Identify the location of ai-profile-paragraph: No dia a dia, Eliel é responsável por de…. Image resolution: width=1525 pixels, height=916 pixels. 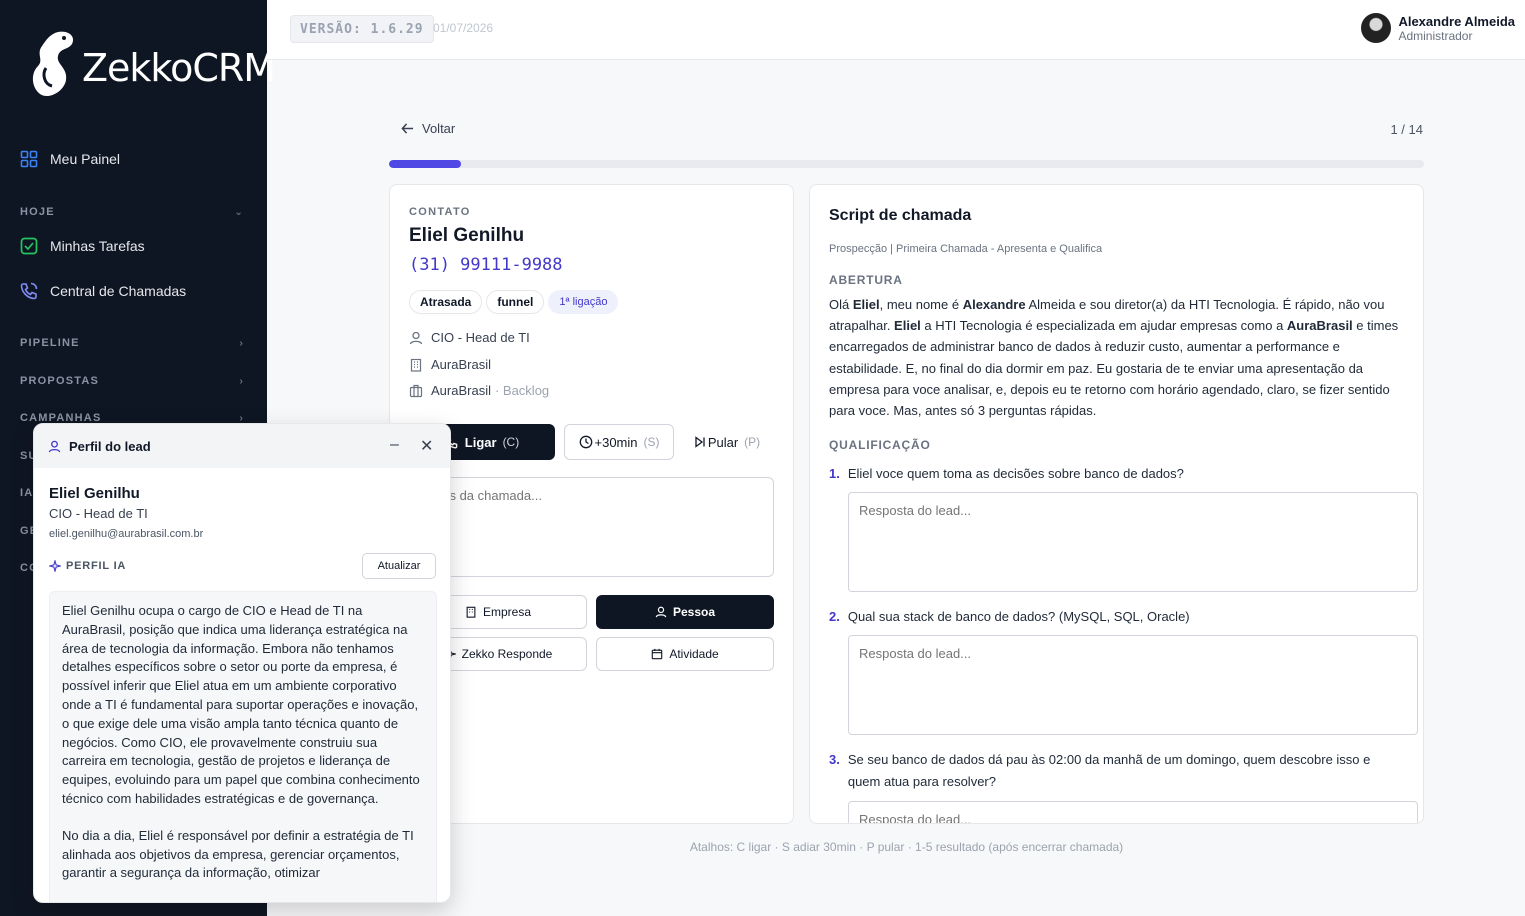
(238, 854).